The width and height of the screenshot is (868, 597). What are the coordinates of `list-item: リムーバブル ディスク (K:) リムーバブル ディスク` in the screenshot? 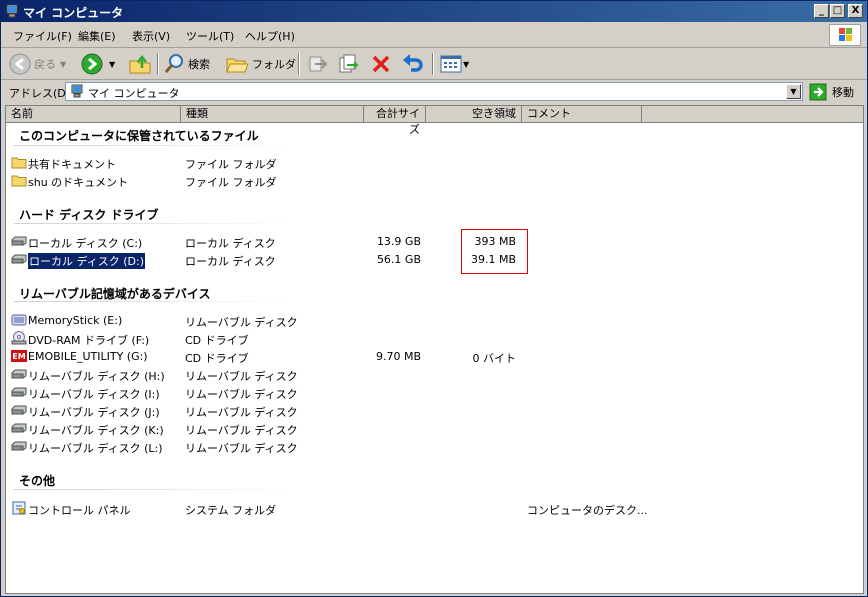 It's located at (433, 429).